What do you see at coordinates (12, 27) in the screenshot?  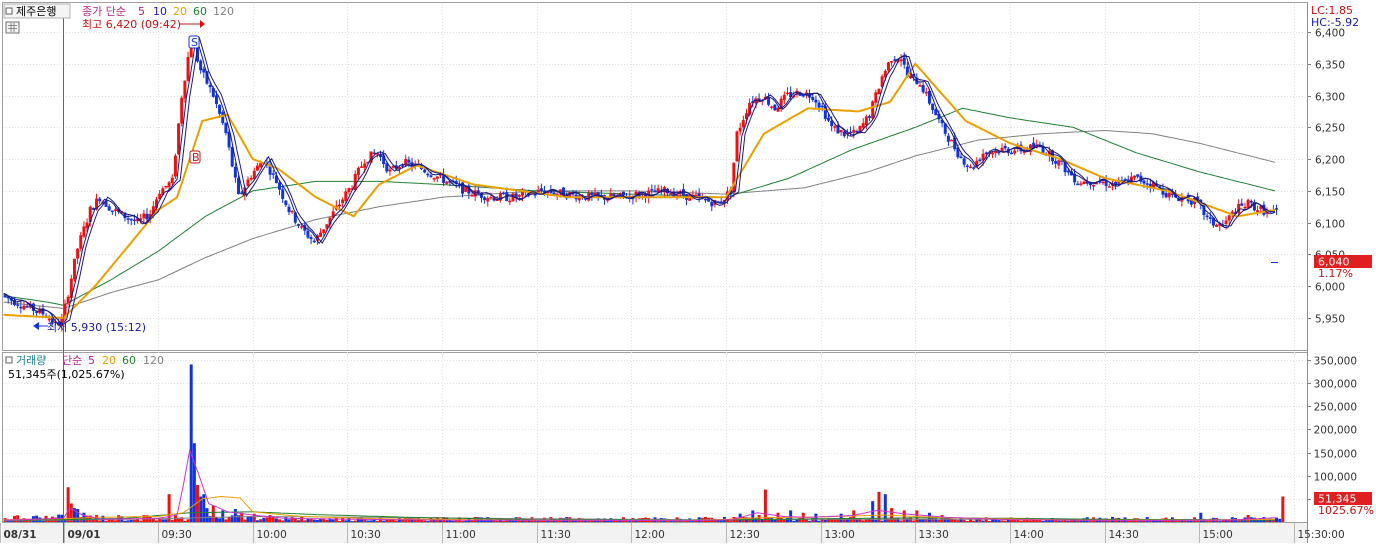 I see `settings-icon` at bounding box center [12, 27].